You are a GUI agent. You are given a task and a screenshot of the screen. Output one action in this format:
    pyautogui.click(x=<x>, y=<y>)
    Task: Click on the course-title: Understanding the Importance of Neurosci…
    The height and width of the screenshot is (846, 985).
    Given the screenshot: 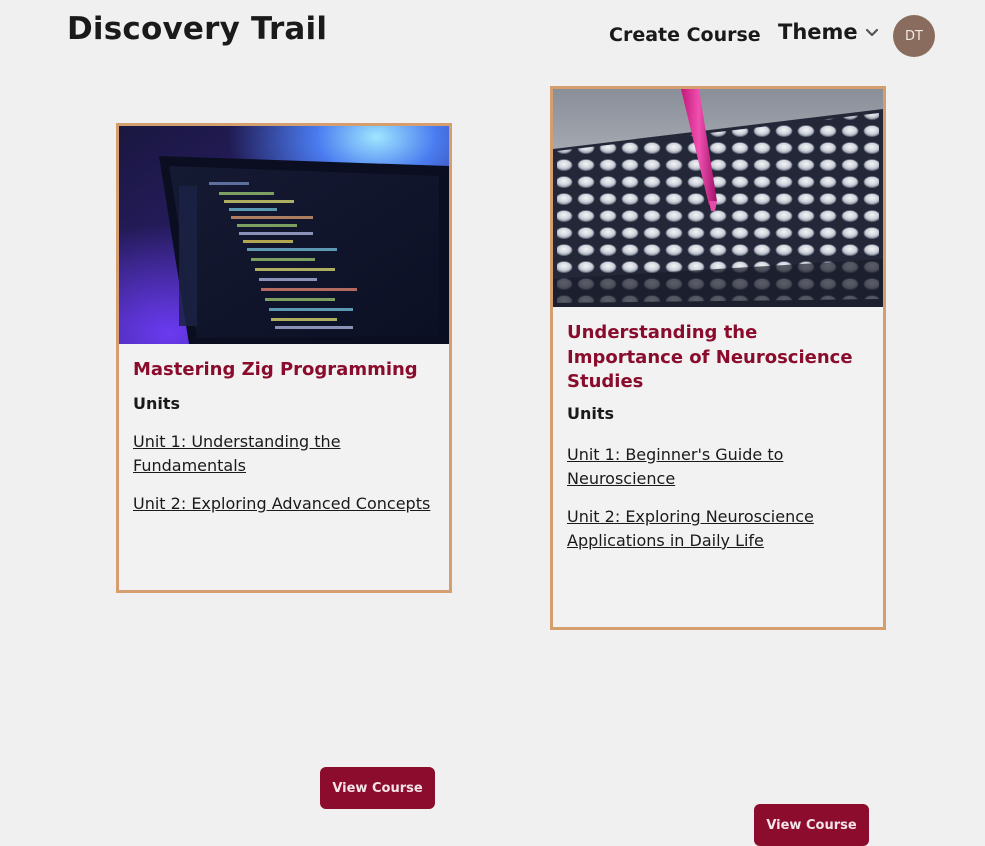 What is the action you would take?
    pyautogui.click(x=718, y=358)
    